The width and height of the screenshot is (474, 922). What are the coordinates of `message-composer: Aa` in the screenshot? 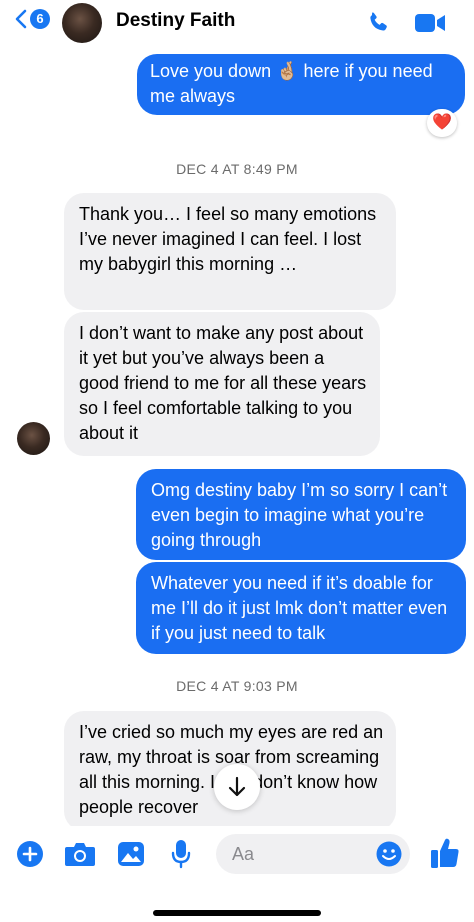 It's located at (237, 874).